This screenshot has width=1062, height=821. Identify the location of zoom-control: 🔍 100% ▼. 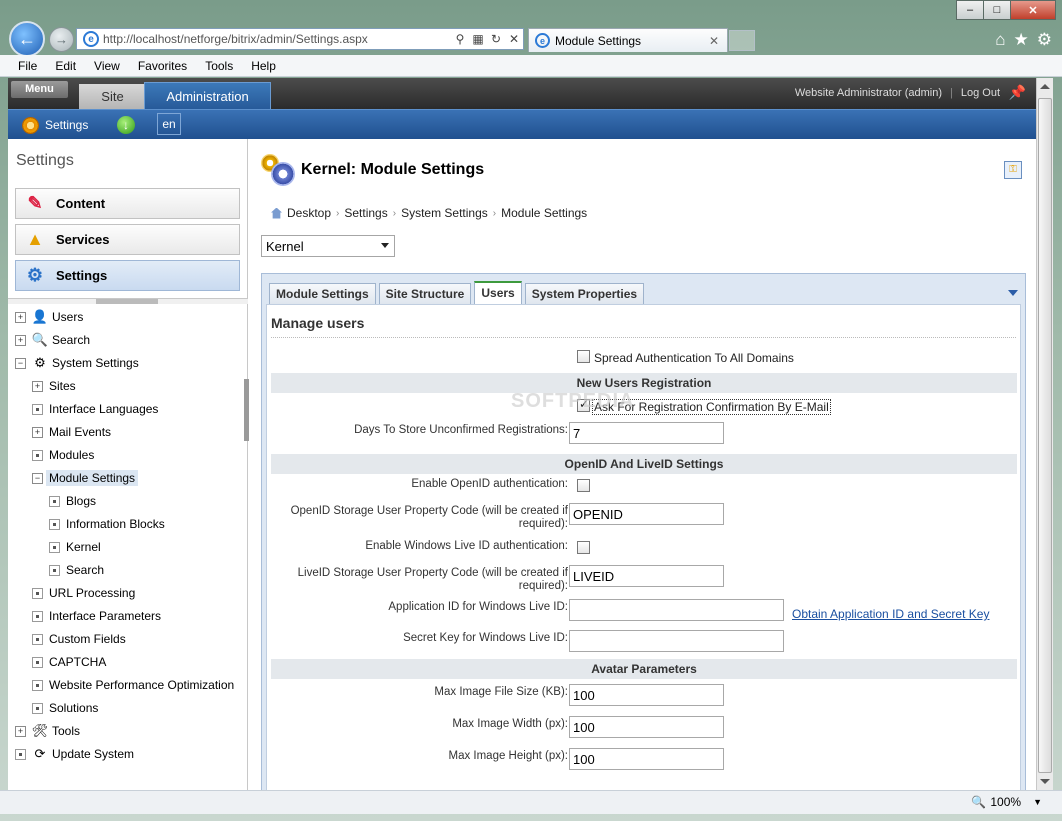
(1006, 802).